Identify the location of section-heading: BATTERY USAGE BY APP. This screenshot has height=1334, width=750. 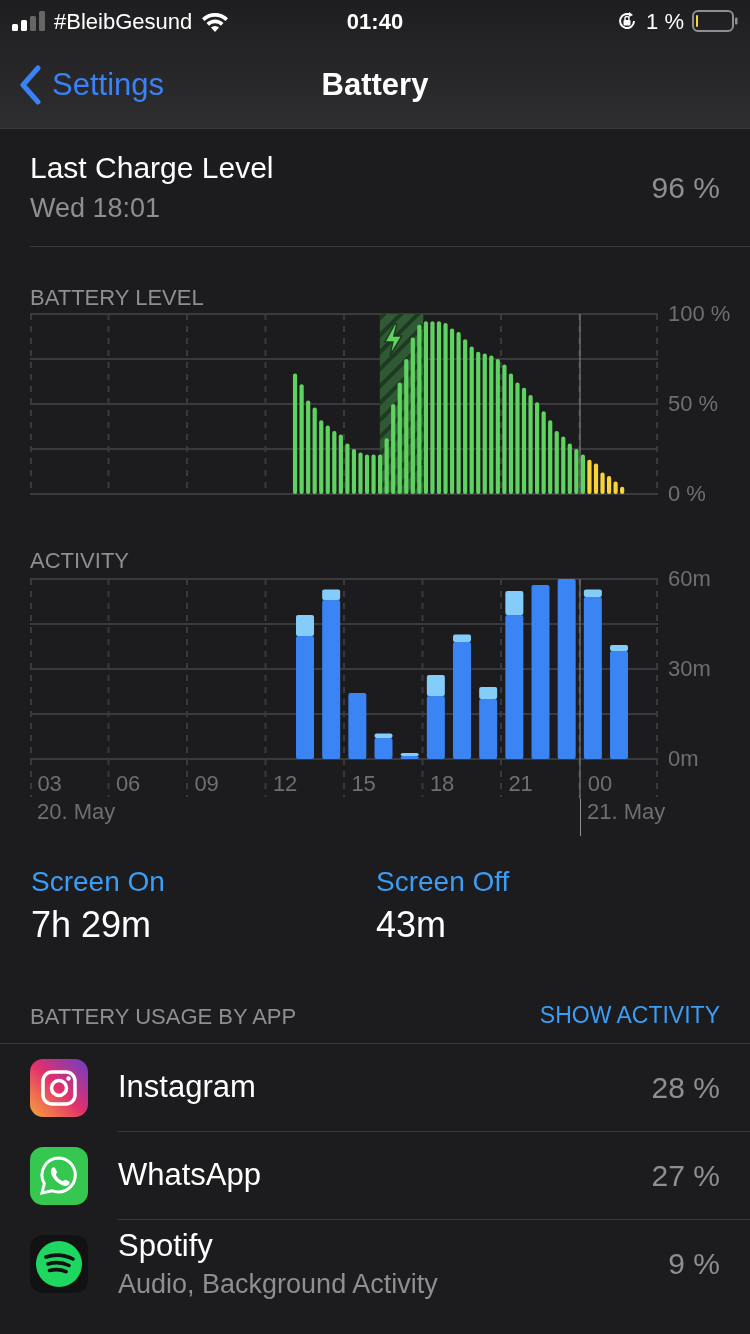
(163, 1016).